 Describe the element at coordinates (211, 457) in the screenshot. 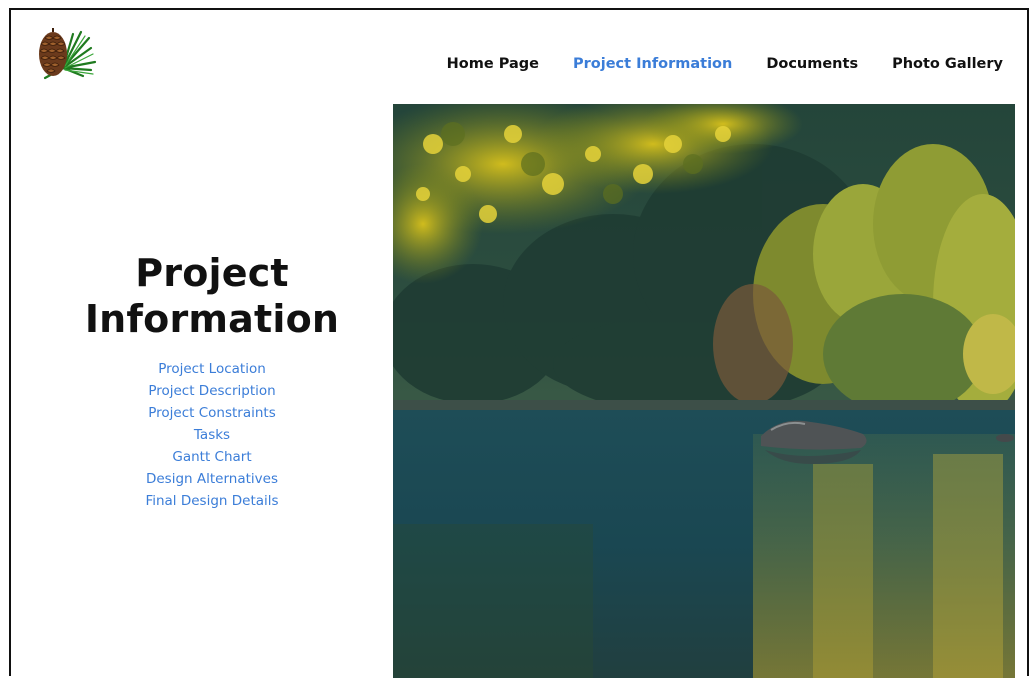

I see `link-gantt-chart: Gantt Chart` at that location.